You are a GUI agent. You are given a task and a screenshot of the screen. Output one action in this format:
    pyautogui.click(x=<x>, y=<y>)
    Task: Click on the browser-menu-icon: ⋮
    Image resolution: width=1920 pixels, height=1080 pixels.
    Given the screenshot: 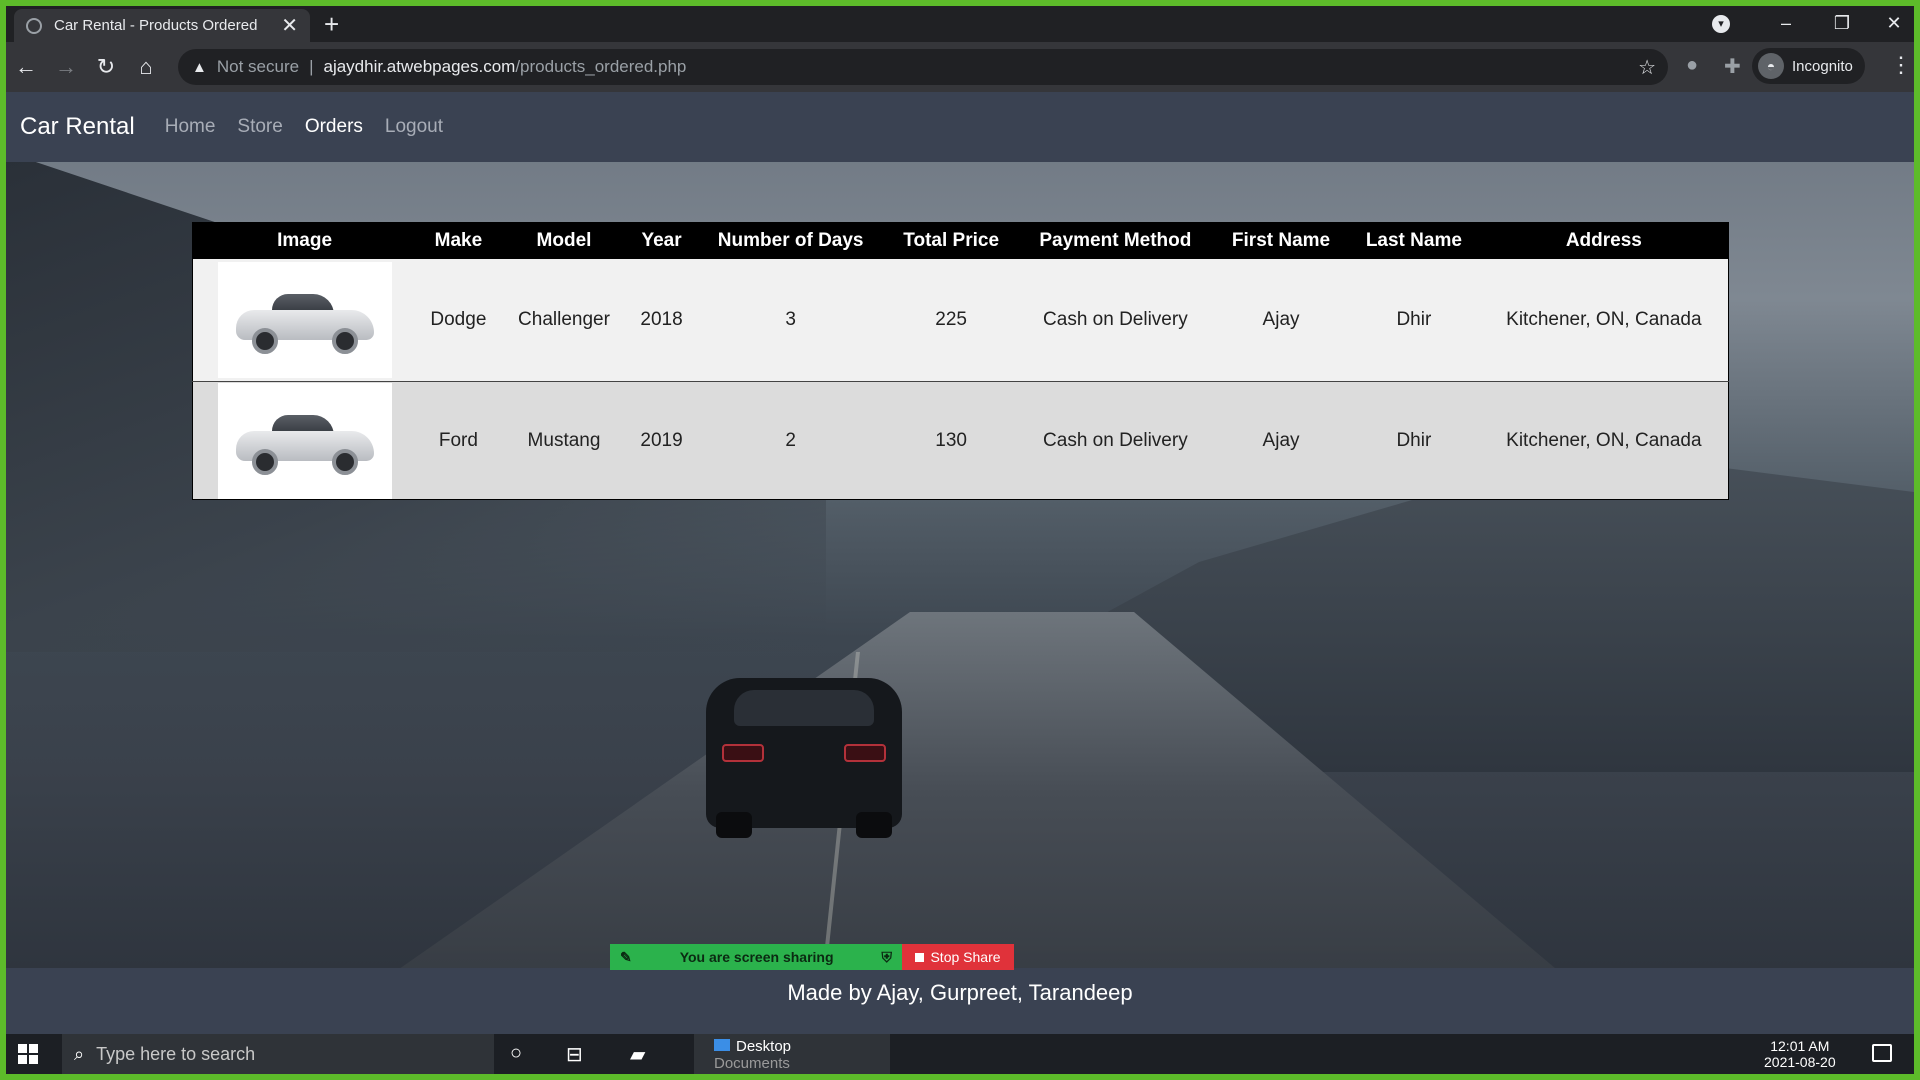 What is the action you would take?
    pyautogui.click(x=1901, y=65)
    